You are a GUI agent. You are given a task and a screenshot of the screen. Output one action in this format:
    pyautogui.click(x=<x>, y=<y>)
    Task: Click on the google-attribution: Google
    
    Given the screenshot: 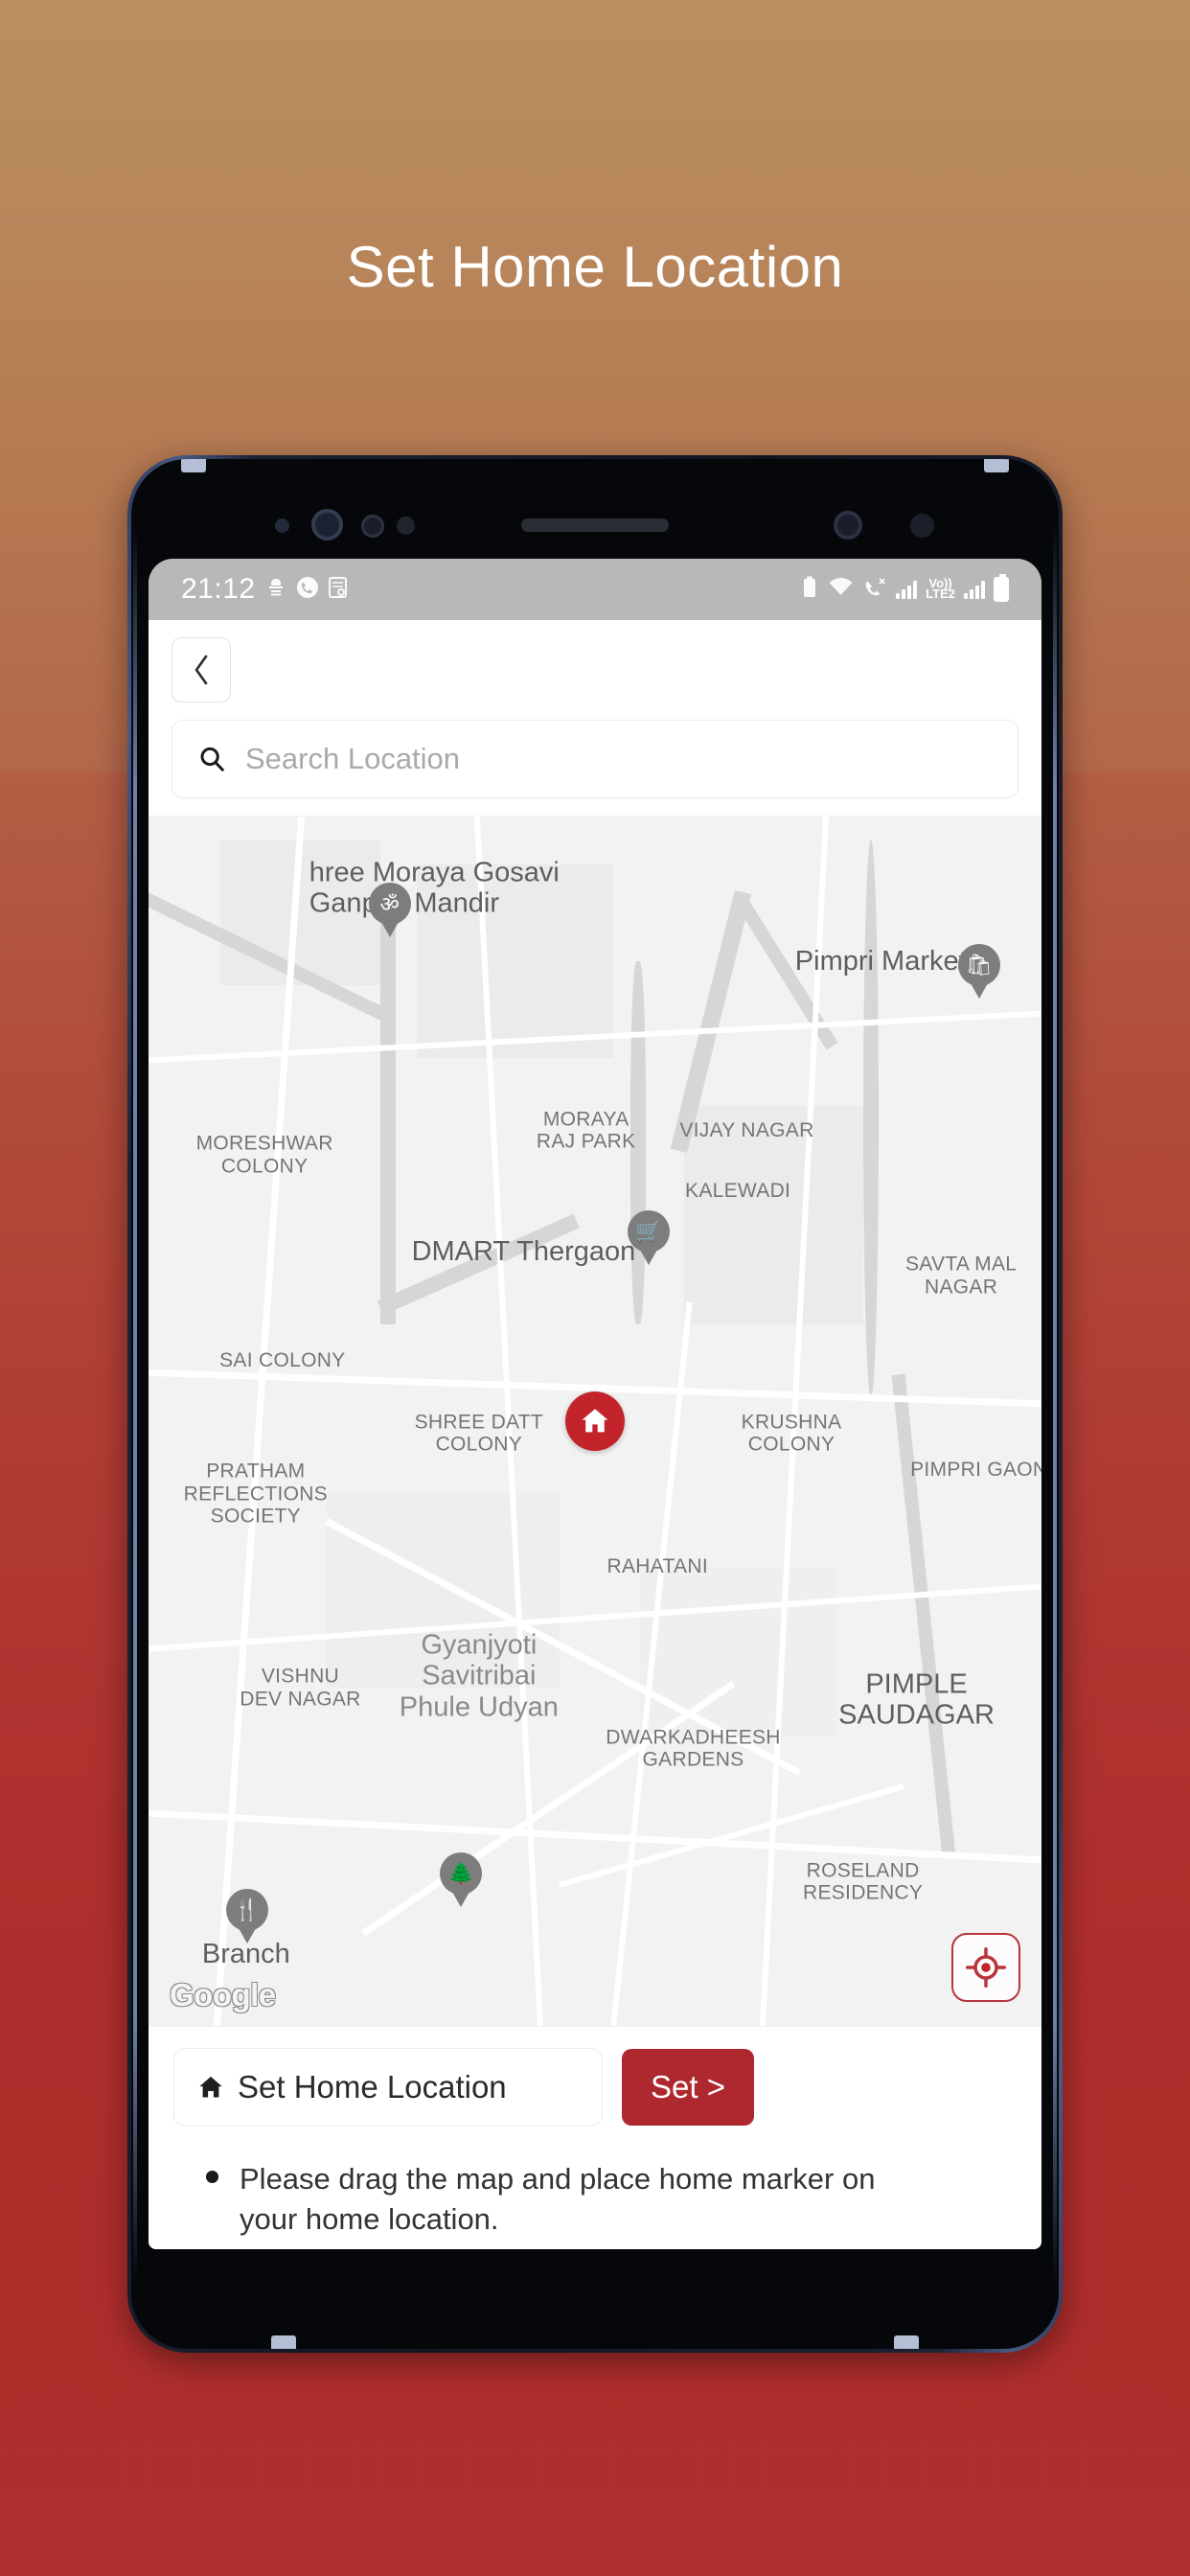 What is the action you would take?
    pyautogui.click(x=223, y=1995)
    